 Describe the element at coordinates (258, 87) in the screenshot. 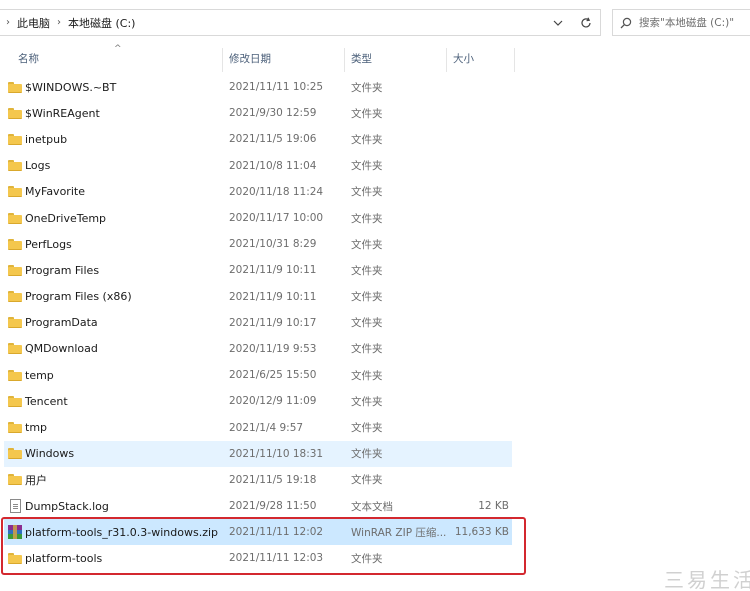

I see `file-list-row: $WINDOWS.~BT 2021/11/11 10:25 文件夹` at that location.